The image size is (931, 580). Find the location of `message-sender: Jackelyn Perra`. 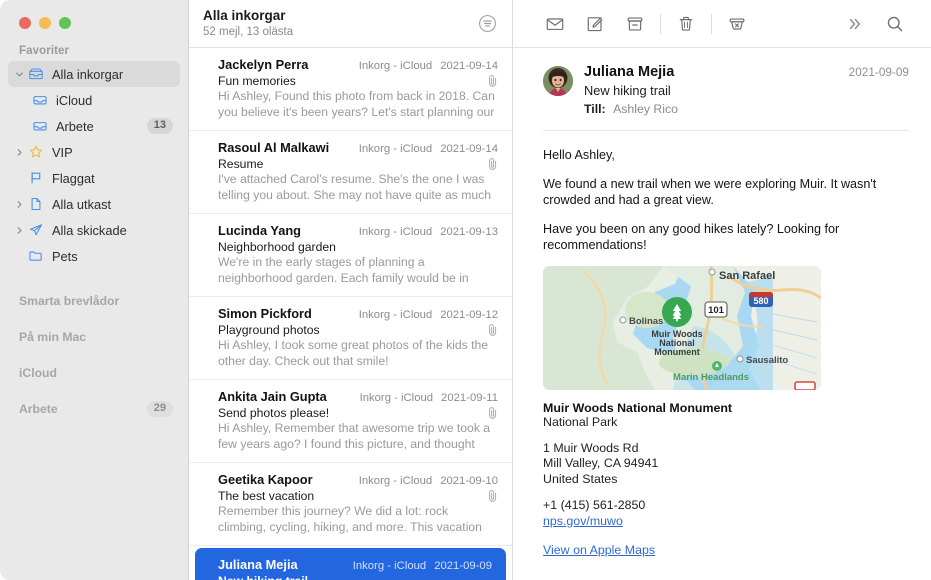

message-sender: Jackelyn Perra is located at coordinates (263, 64).